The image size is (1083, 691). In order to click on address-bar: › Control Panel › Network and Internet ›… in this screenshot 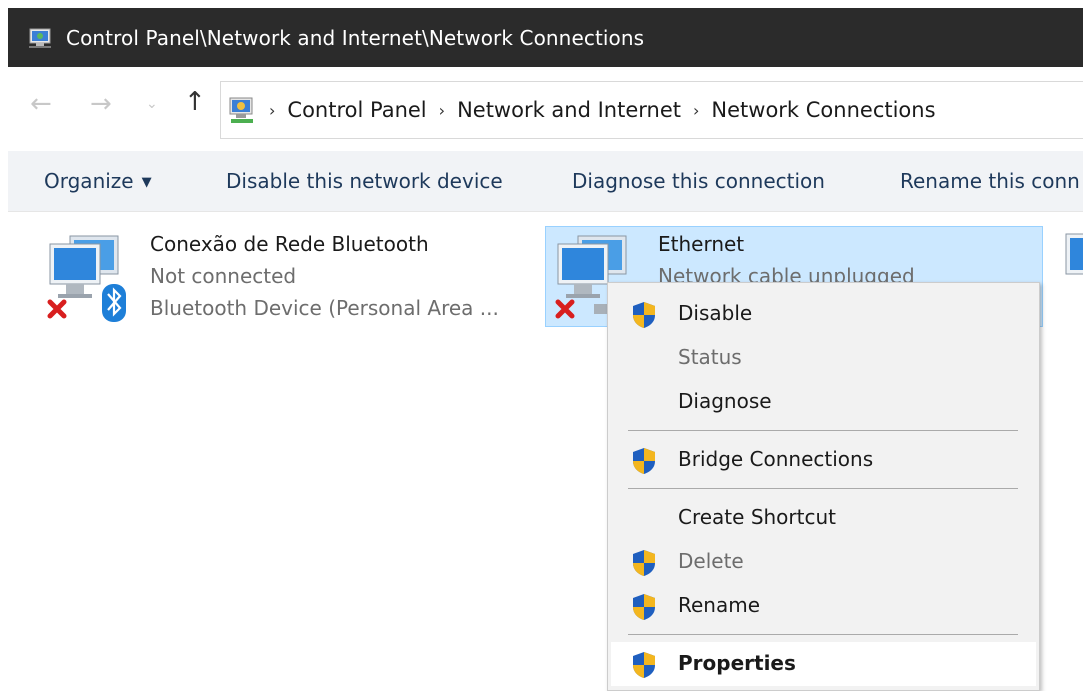, I will do `click(651, 110)`.